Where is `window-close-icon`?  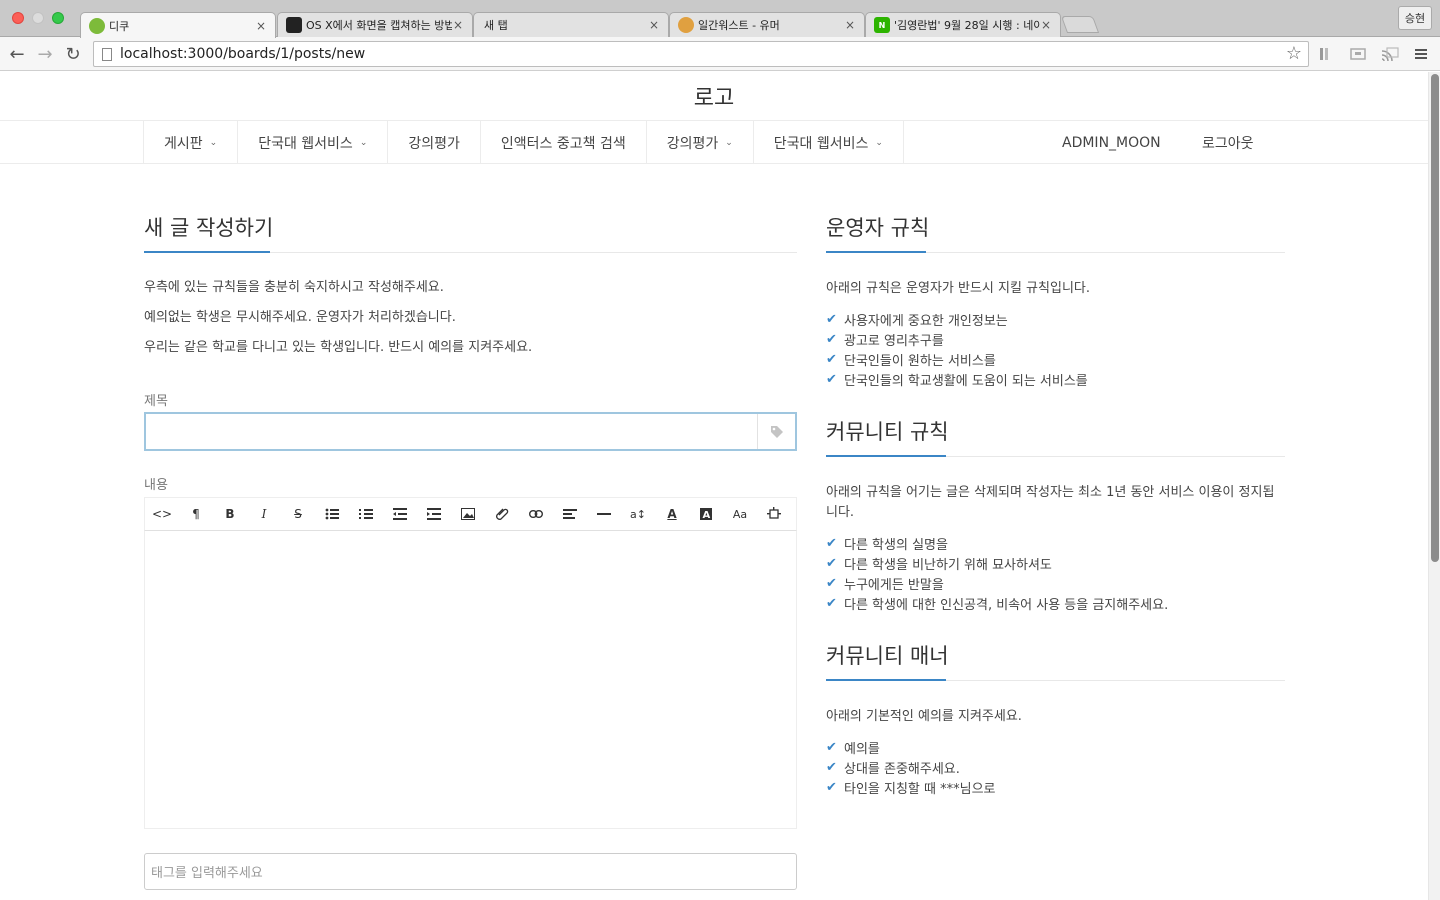 window-close-icon is located at coordinates (18, 18).